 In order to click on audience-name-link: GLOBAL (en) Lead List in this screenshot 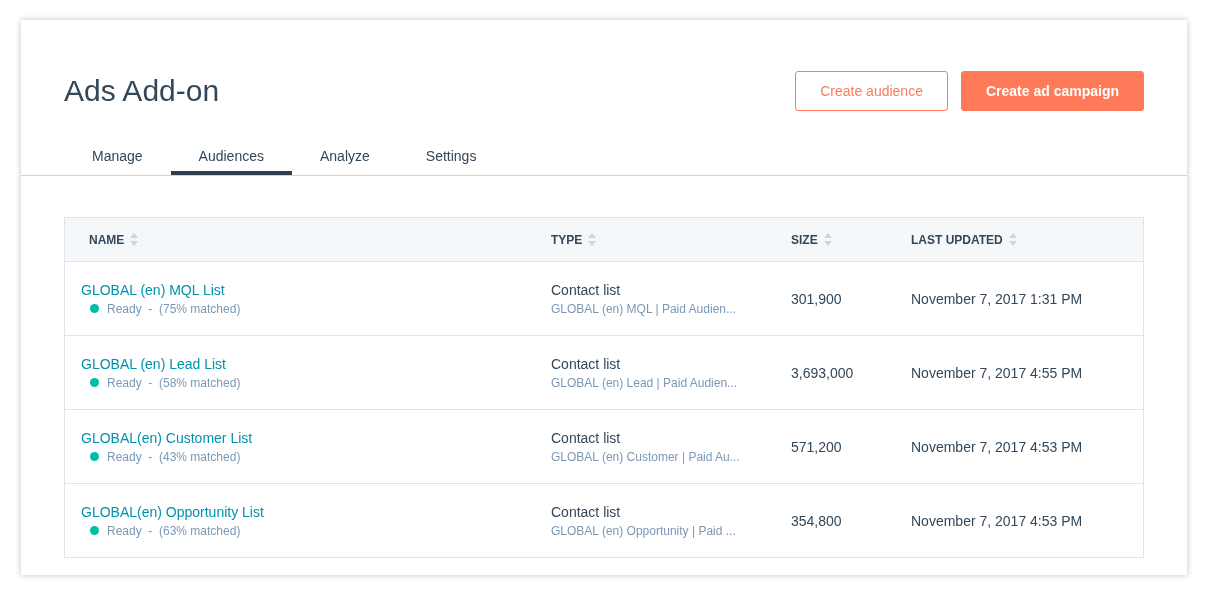, I will do `click(316, 363)`.